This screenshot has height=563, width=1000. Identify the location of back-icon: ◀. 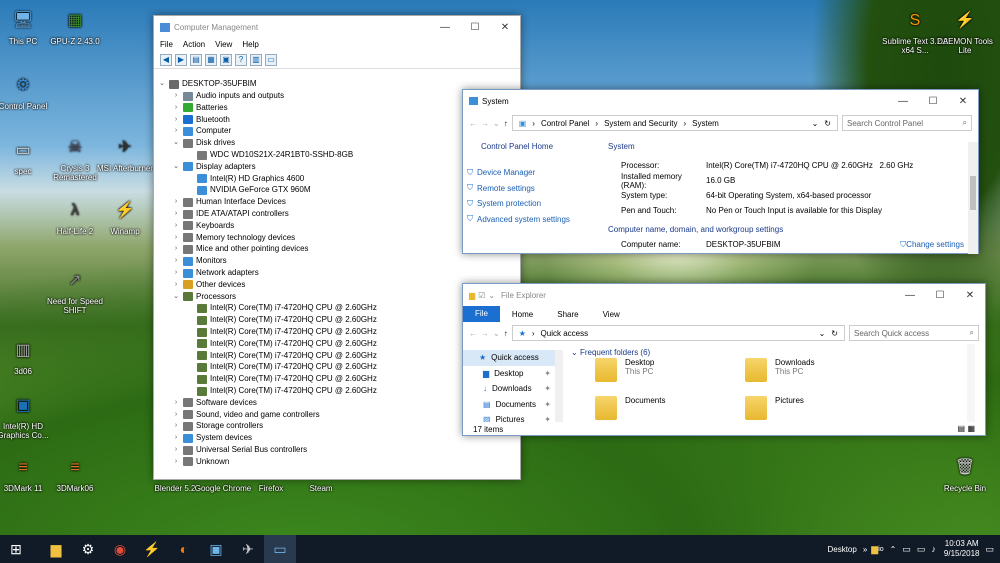
(166, 59).